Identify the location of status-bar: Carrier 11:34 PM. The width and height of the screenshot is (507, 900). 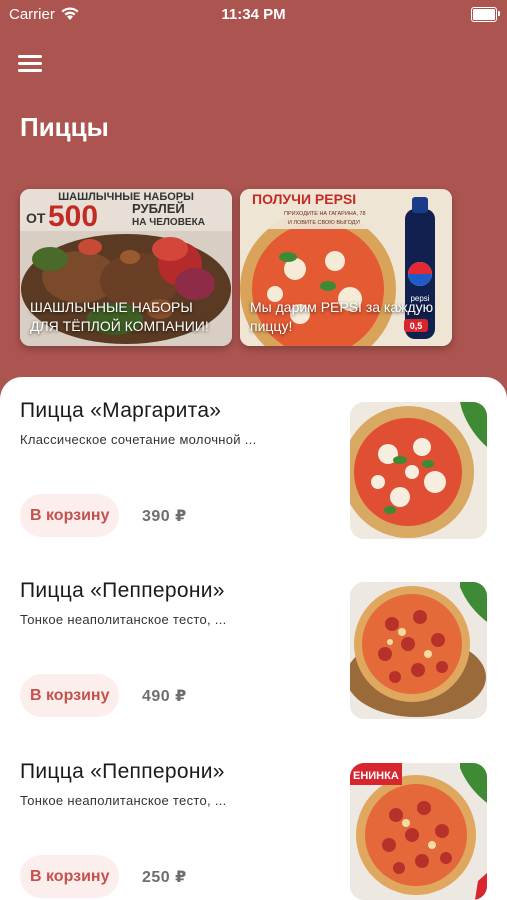
(253, 15).